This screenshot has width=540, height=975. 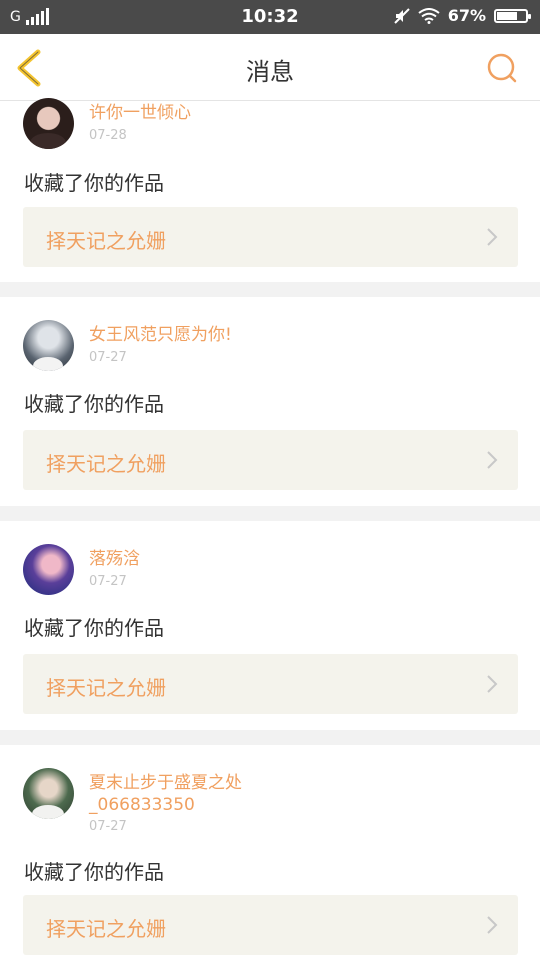 What do you see at coordinates (270, 72) in the screenshot?
I see `page-title: 消息` at bounding box center [270, 72].